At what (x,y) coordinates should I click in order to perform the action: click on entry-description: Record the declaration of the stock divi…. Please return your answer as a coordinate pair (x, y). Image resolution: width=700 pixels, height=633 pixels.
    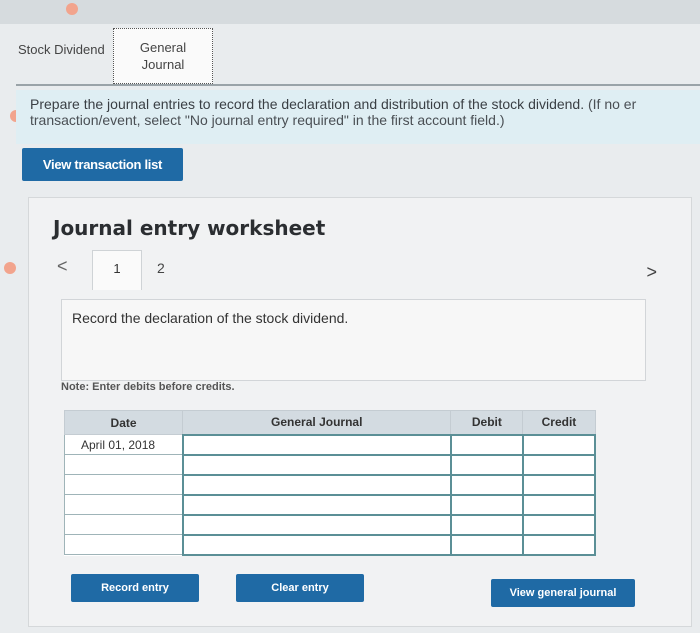
    Looking at the image, I should click on (353, 340).